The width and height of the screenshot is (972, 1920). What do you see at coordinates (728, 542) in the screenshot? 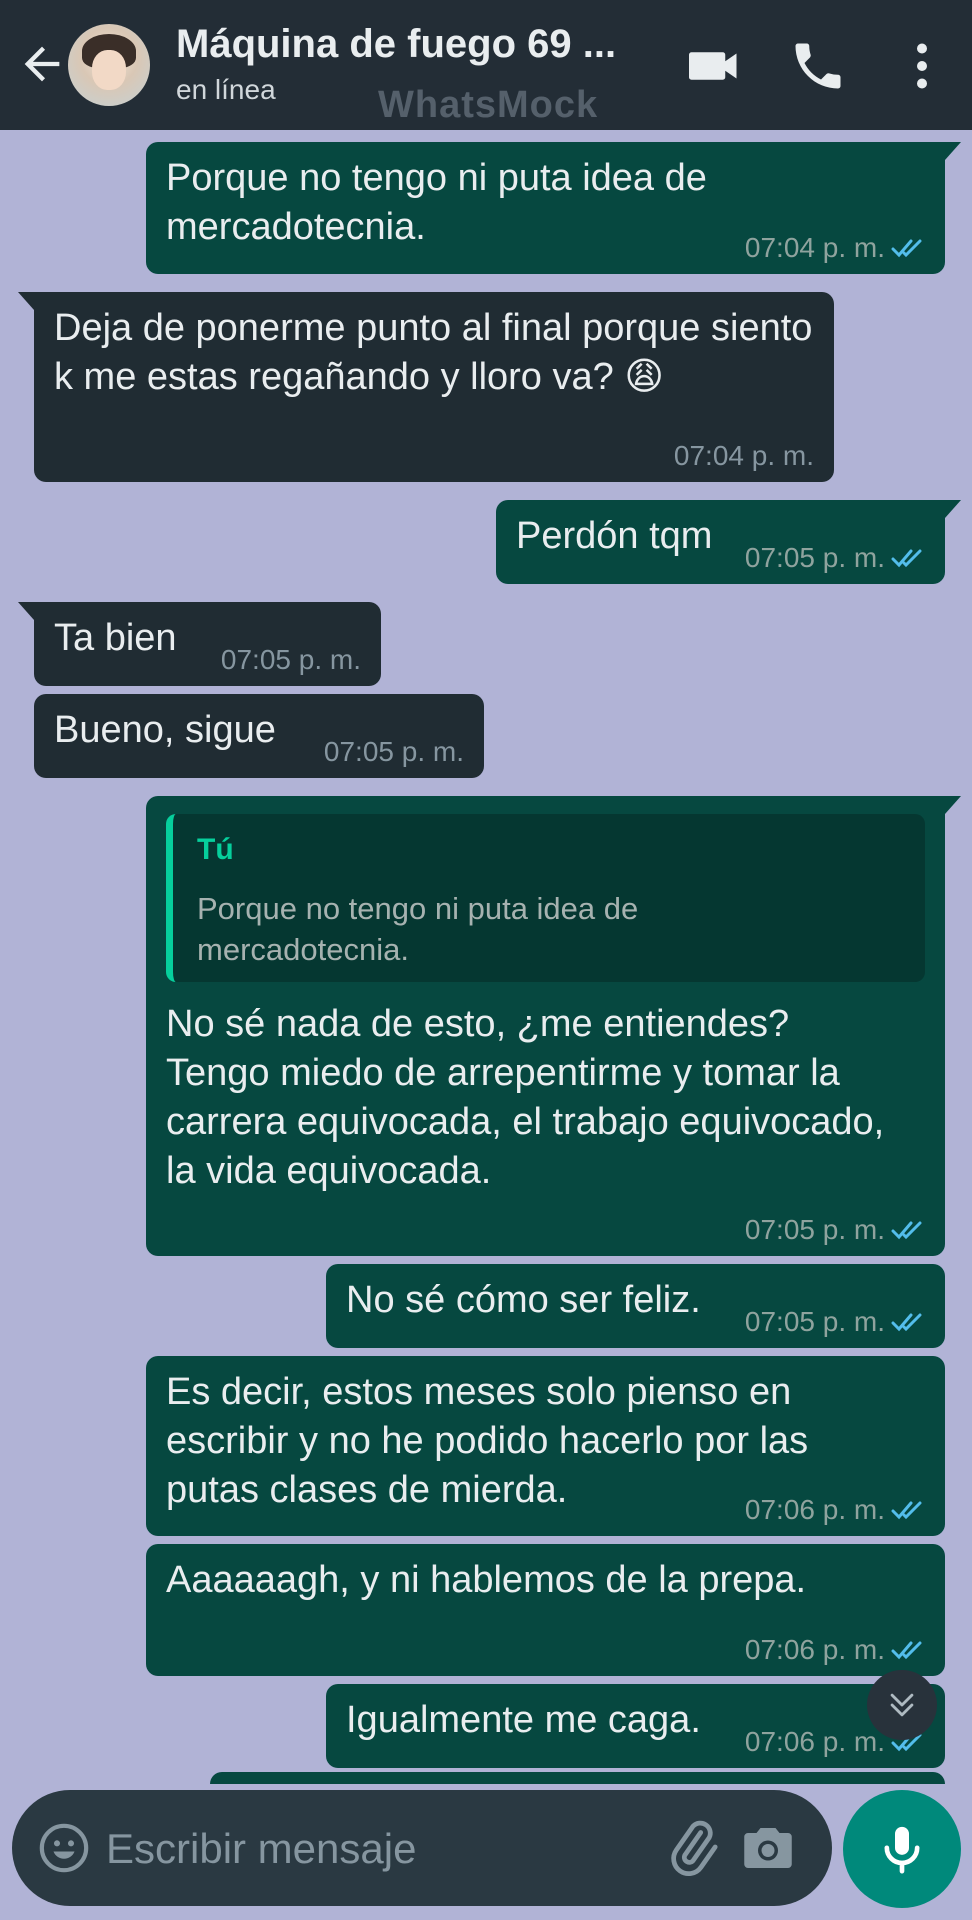
I see `message-bubble-outgoing: Perdón tqm 07:05 p. m.` at bounding box center [728, 542].